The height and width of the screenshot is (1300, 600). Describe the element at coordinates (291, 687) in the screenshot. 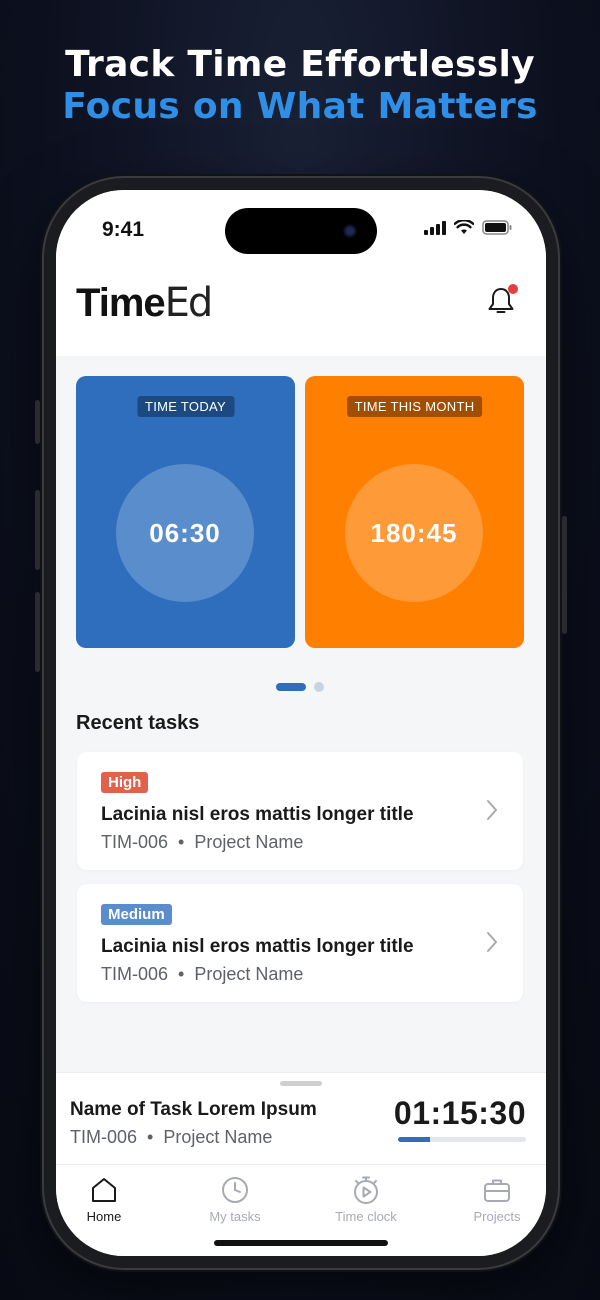

I see `pager-dot-active` at that location.